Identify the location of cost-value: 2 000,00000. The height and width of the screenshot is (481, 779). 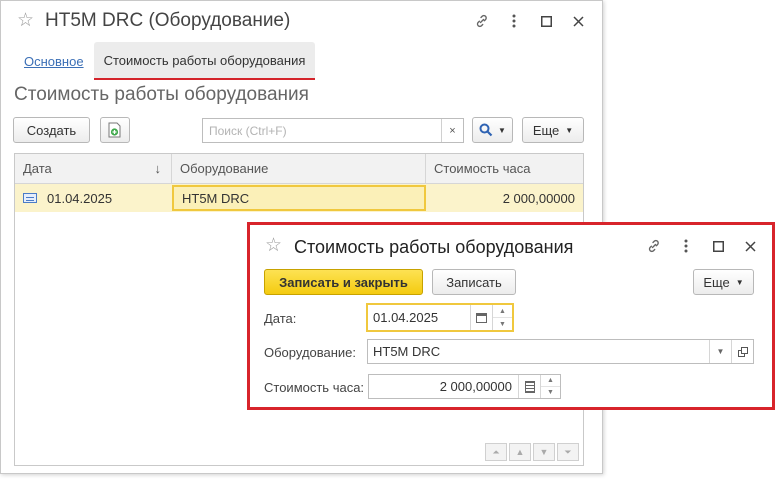
(475, 386).